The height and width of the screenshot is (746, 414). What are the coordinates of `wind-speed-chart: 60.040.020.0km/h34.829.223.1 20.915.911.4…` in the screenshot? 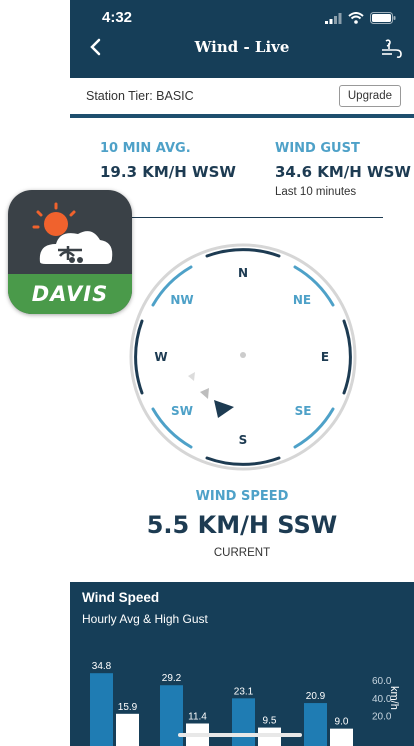 It's located at (245, 703).